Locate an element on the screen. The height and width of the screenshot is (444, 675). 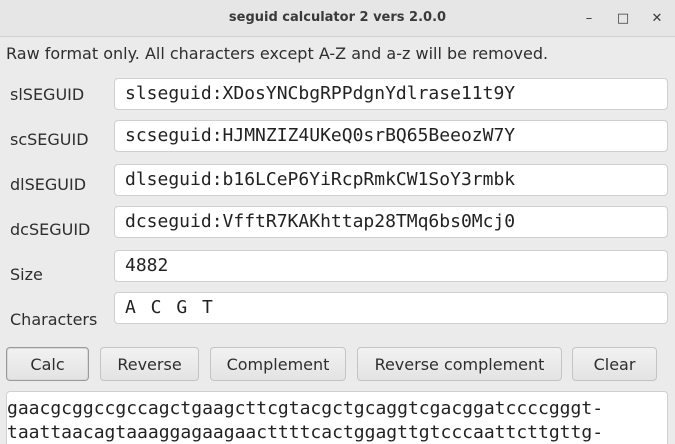
close-button: ✕ is located at coordinates (657, 18).